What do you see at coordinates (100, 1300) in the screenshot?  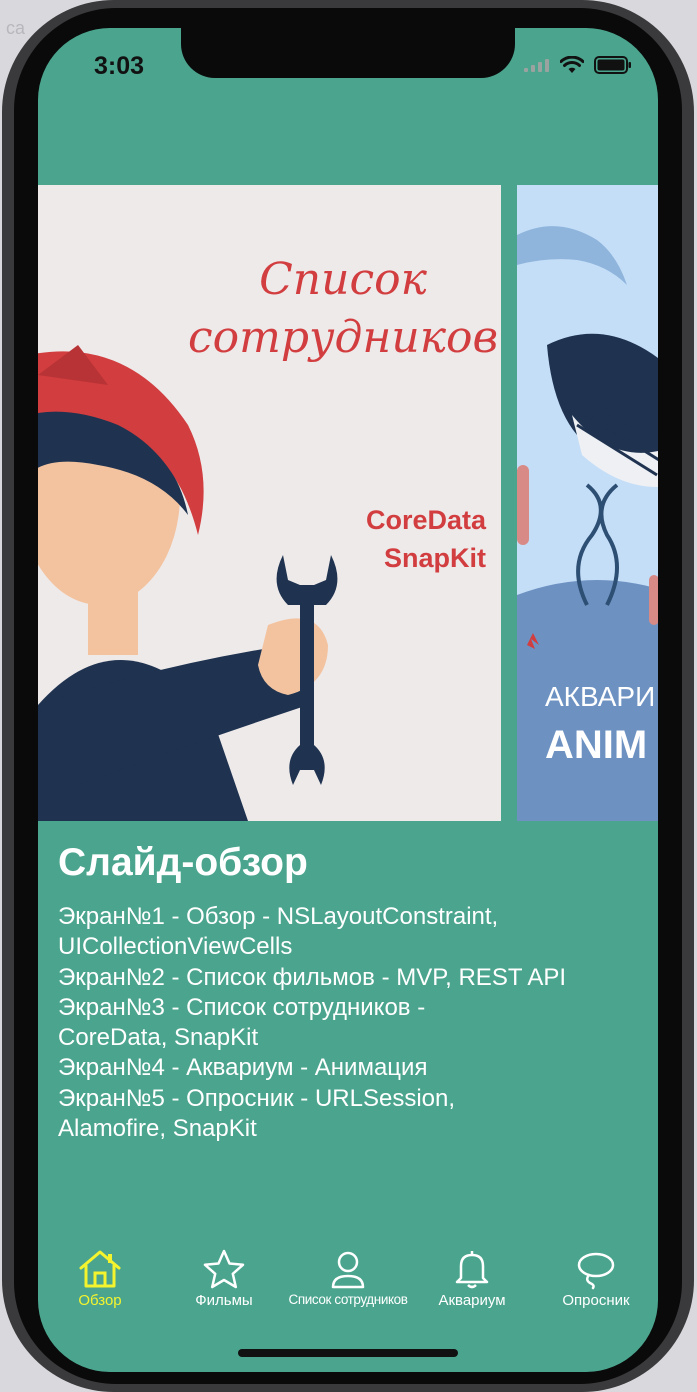 I see `tab-label: Обзор` at bounding box center [100, 1300].